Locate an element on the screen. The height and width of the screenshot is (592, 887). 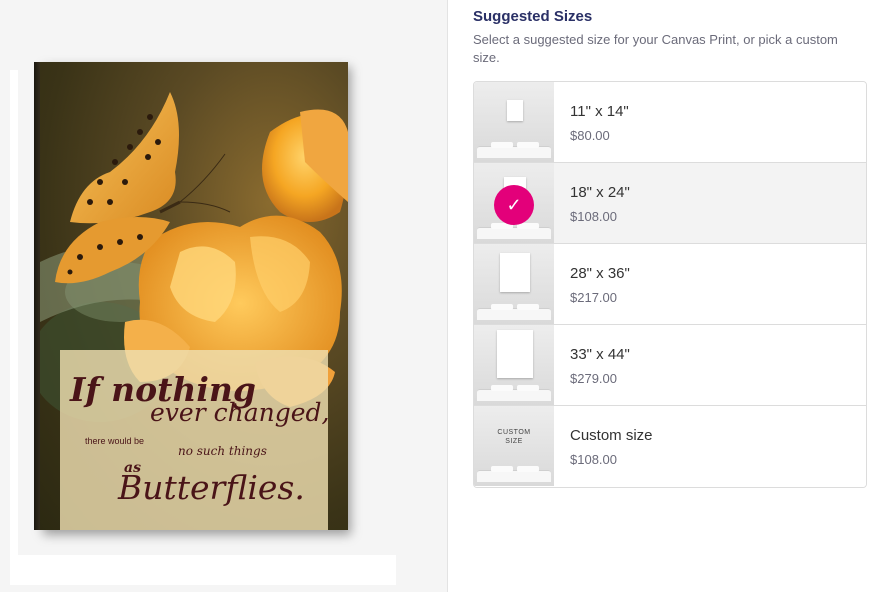
quote-line-3: there would be is located at coordinates (115, 441).